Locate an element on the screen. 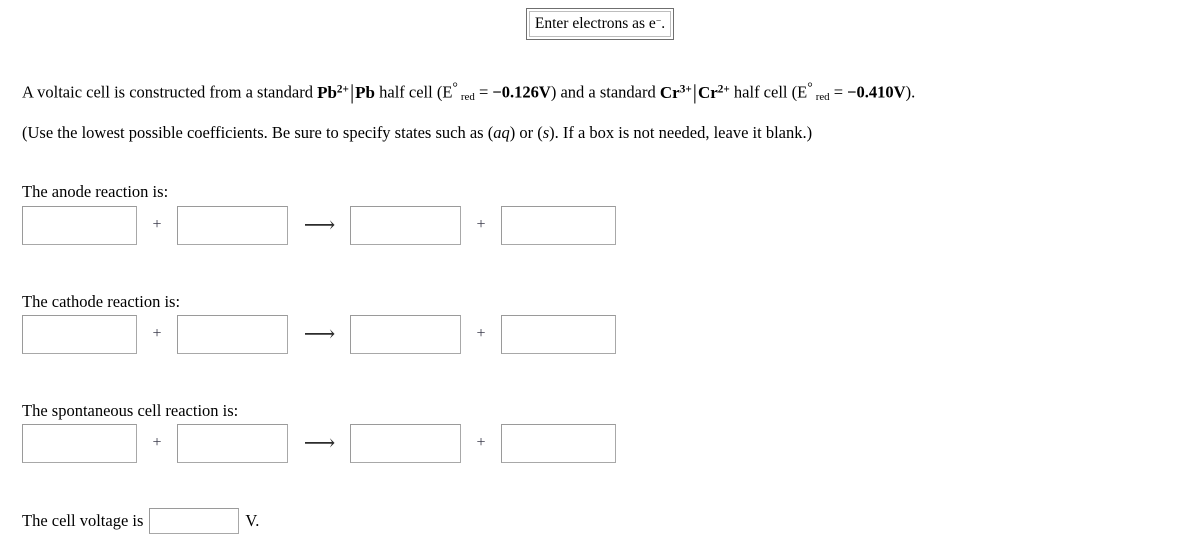 The image size is (1200, 549). half-cell-2-ion: Cr is located at coordinates (669, 92).